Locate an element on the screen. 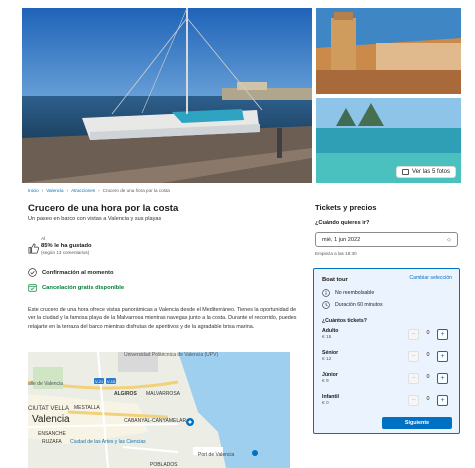  info-label: Duración 60 minutos is located at coordinates (359, 305).